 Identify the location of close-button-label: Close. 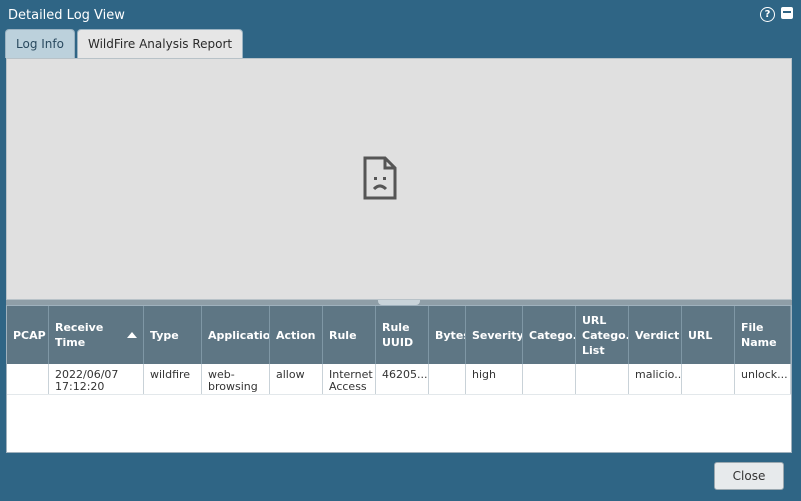
(749, 476).